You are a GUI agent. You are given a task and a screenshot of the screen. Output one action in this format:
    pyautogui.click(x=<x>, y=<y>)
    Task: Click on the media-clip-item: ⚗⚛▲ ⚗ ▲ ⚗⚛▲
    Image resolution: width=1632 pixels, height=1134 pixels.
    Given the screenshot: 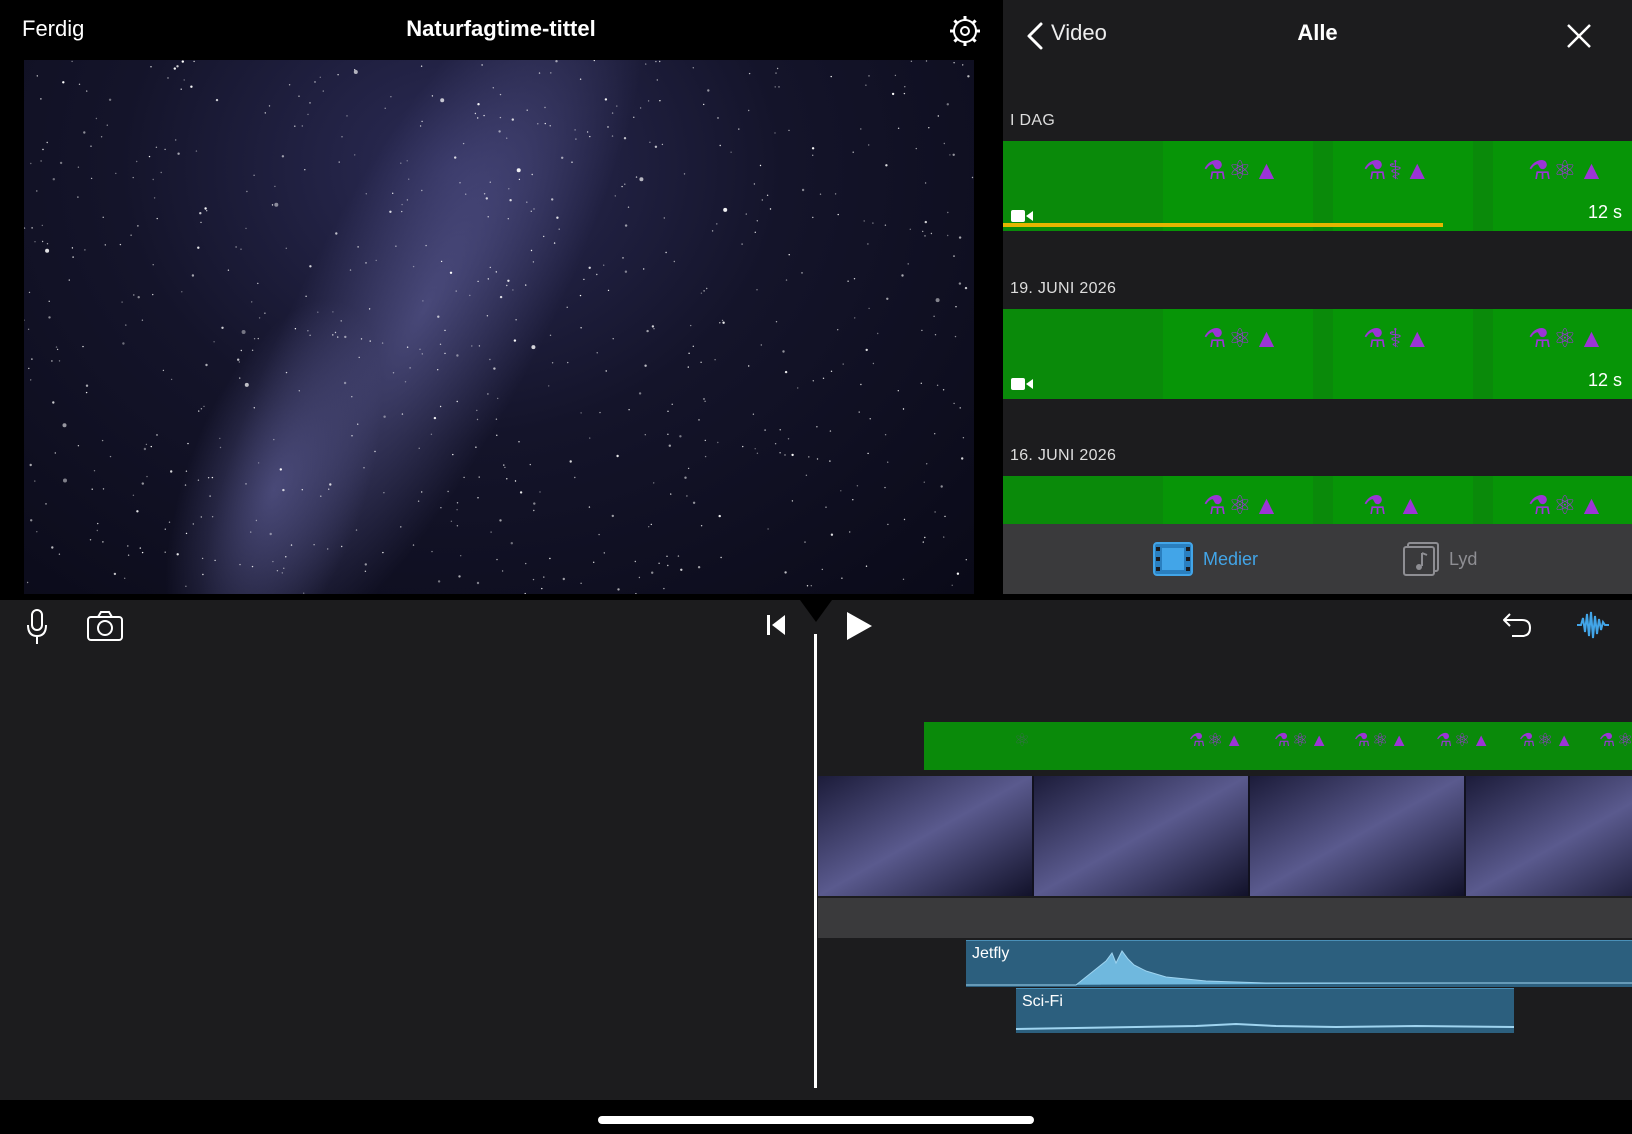 What is the action you would take?
    pyautogui.click(x=1317, y=500)
    